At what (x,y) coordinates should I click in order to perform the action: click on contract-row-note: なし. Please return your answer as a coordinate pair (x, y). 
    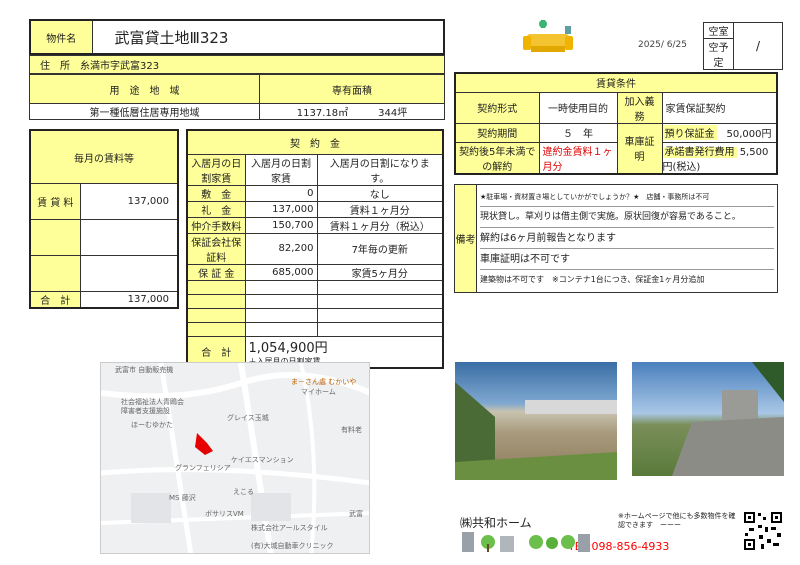
    Looking at the image, I should click on (380, 193).